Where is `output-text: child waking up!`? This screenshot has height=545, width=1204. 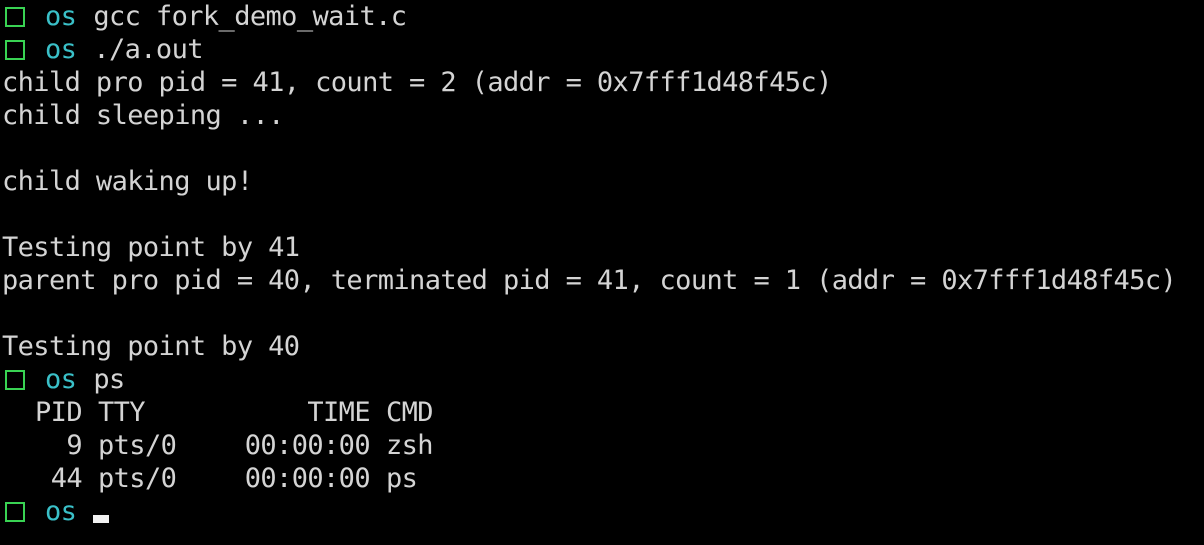
output-text: child waking up! is located at coordinates (127, 181).